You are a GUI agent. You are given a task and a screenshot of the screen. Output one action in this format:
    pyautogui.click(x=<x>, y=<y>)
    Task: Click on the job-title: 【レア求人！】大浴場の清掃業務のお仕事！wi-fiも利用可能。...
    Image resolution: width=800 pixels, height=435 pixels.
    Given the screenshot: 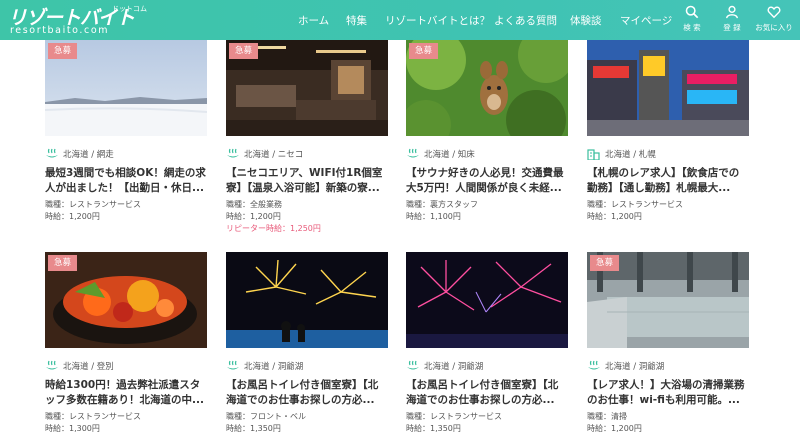 What is the action you would take?
    pyautogui.click(x=668, y=393)
    